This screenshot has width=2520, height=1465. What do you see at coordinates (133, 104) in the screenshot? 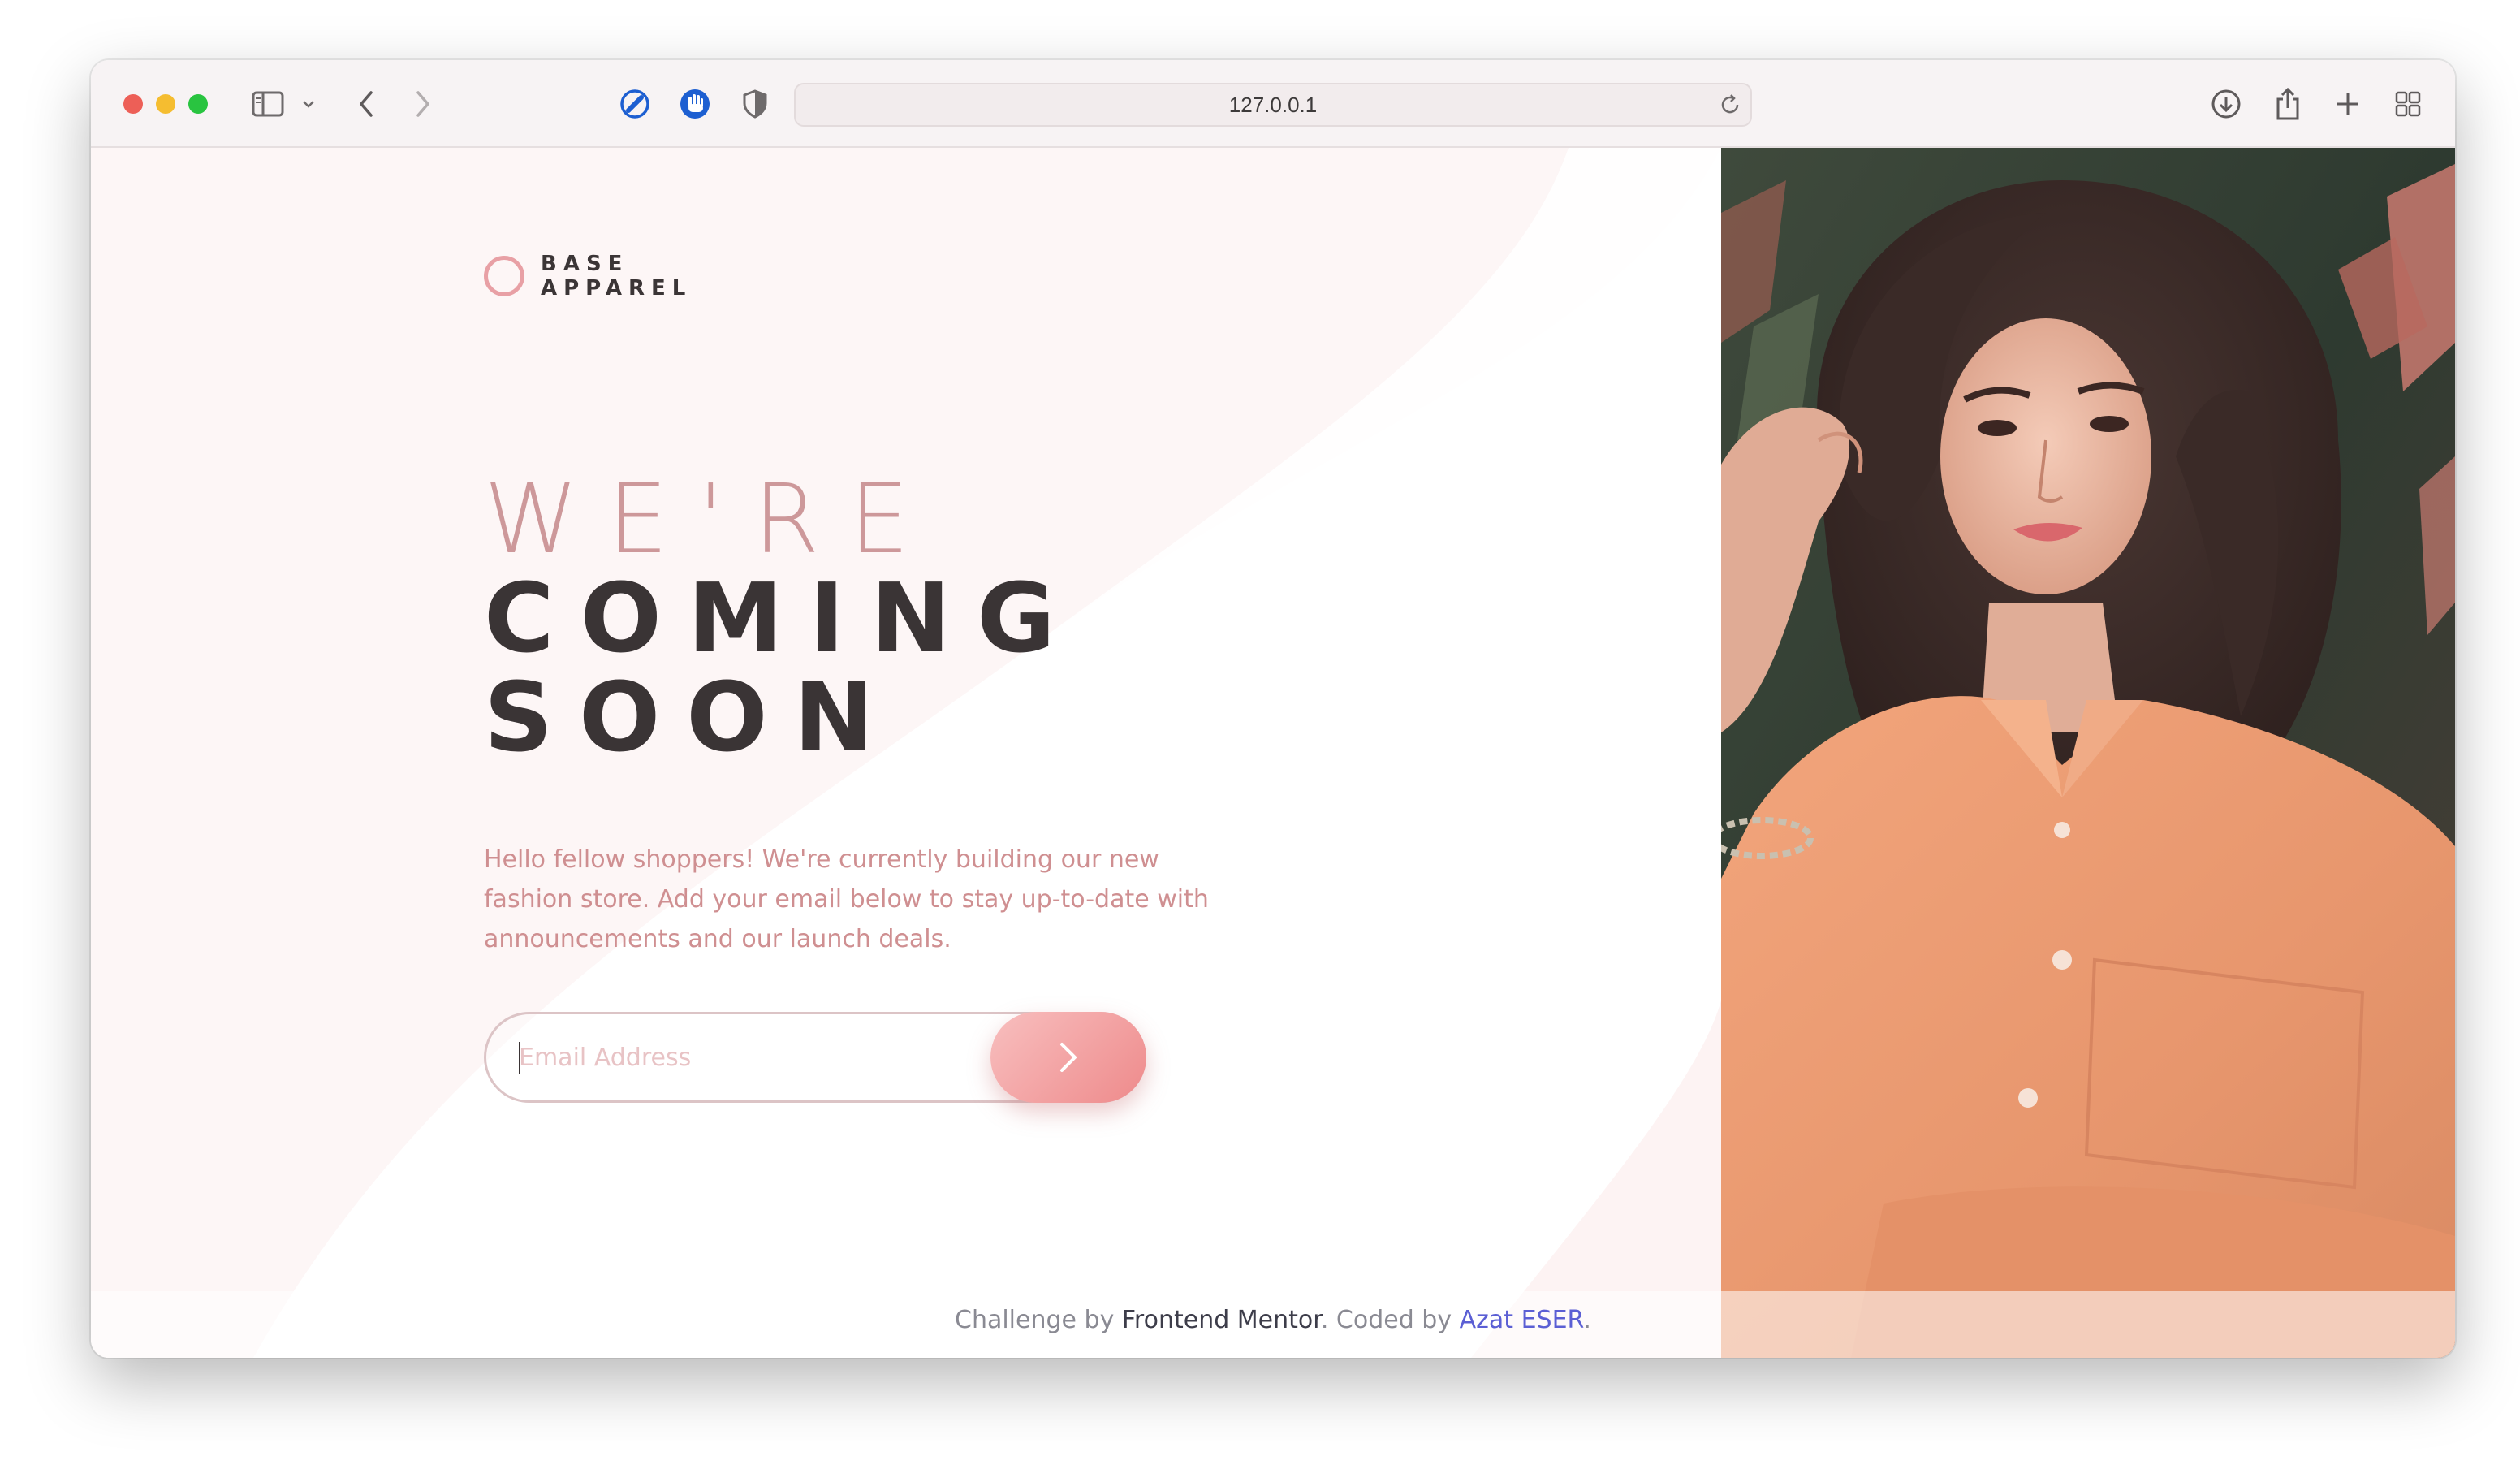
I see `close-window-button` at bounding box center [133, 104].